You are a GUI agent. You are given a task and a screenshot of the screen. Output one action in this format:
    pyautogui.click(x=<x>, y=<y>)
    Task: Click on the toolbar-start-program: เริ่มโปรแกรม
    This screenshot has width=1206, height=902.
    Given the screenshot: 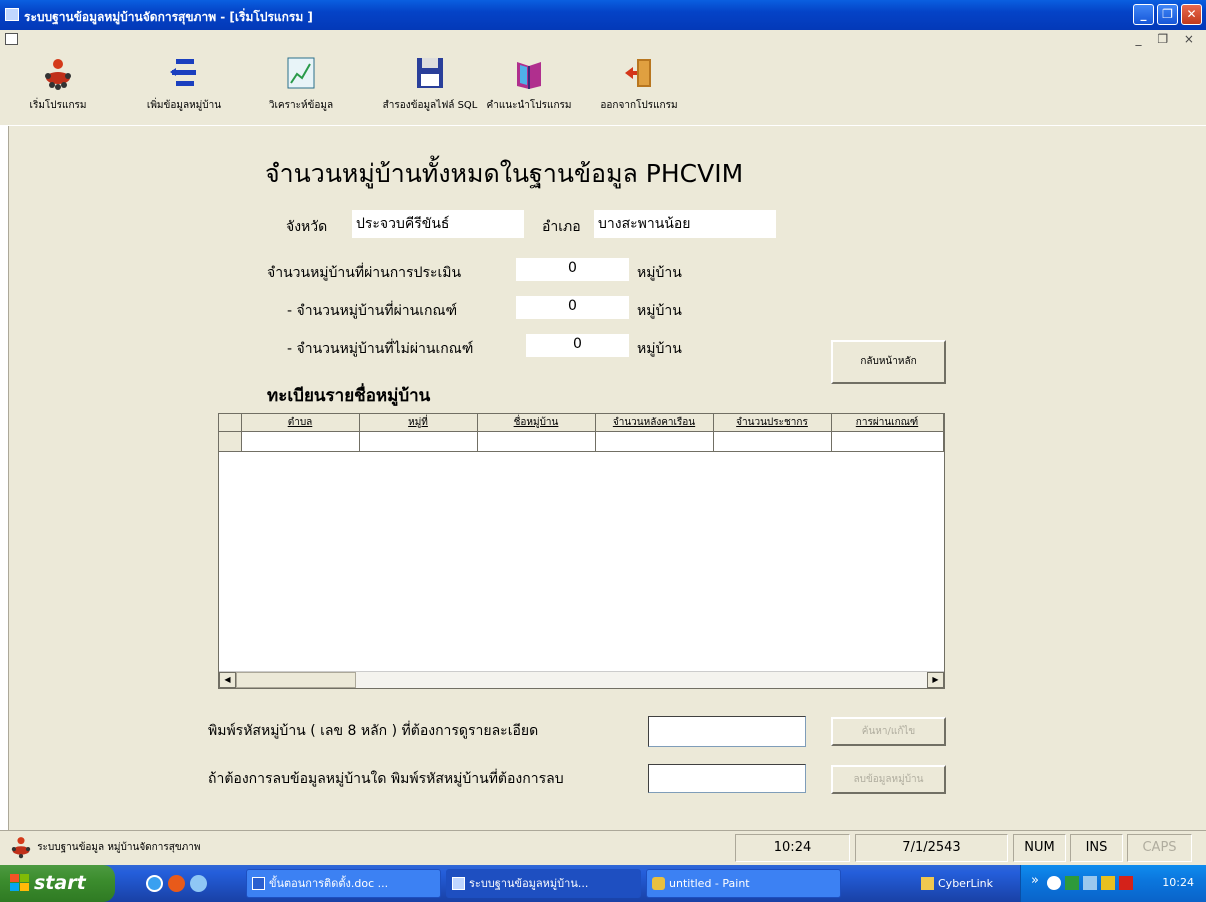 What is the action you would take?
    pyautogui.click(x=58, y=84)
    